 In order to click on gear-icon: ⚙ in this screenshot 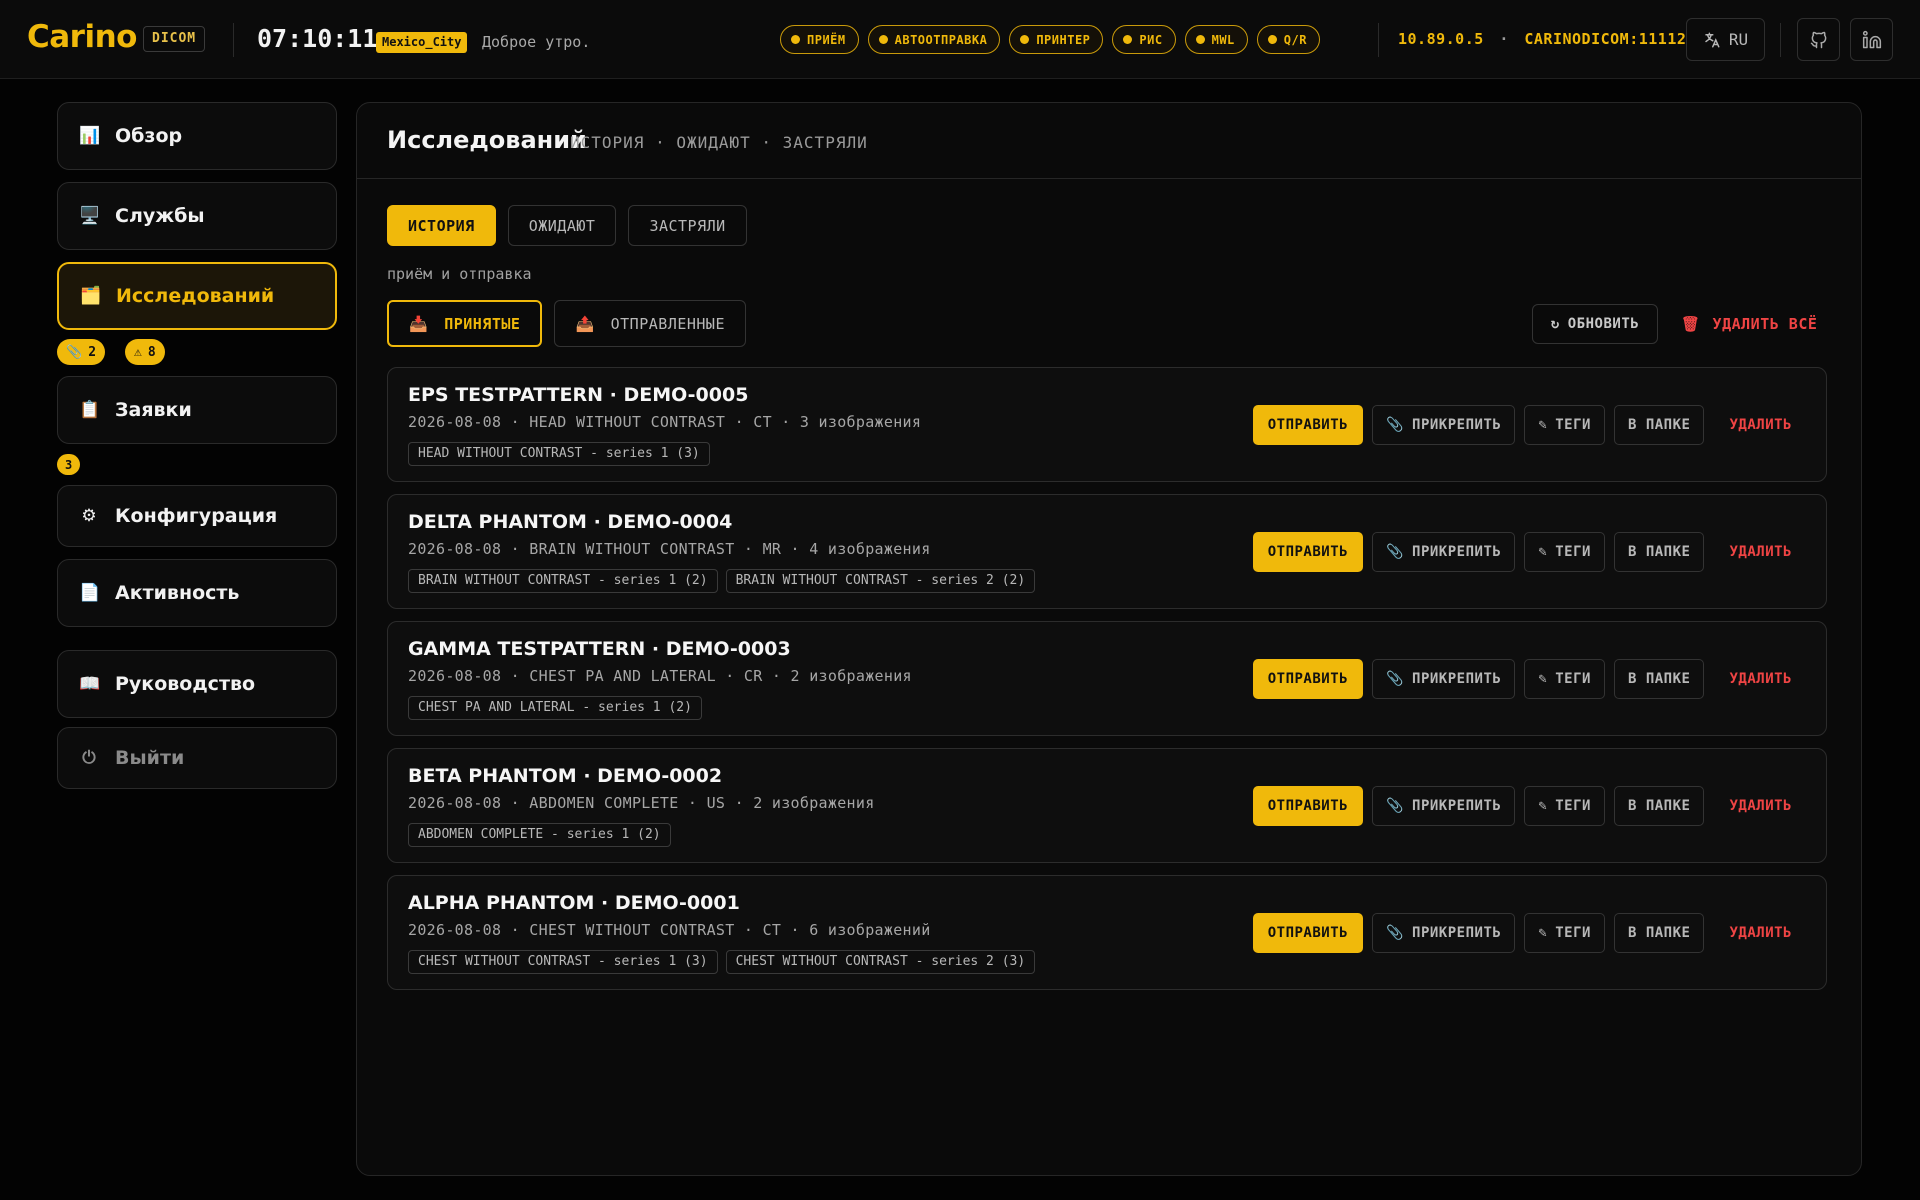, I will do `click(89, 516)`.